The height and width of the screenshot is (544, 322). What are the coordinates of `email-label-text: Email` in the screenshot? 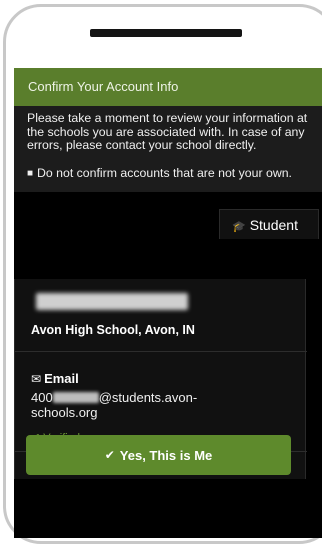 It's located at (61, 378).